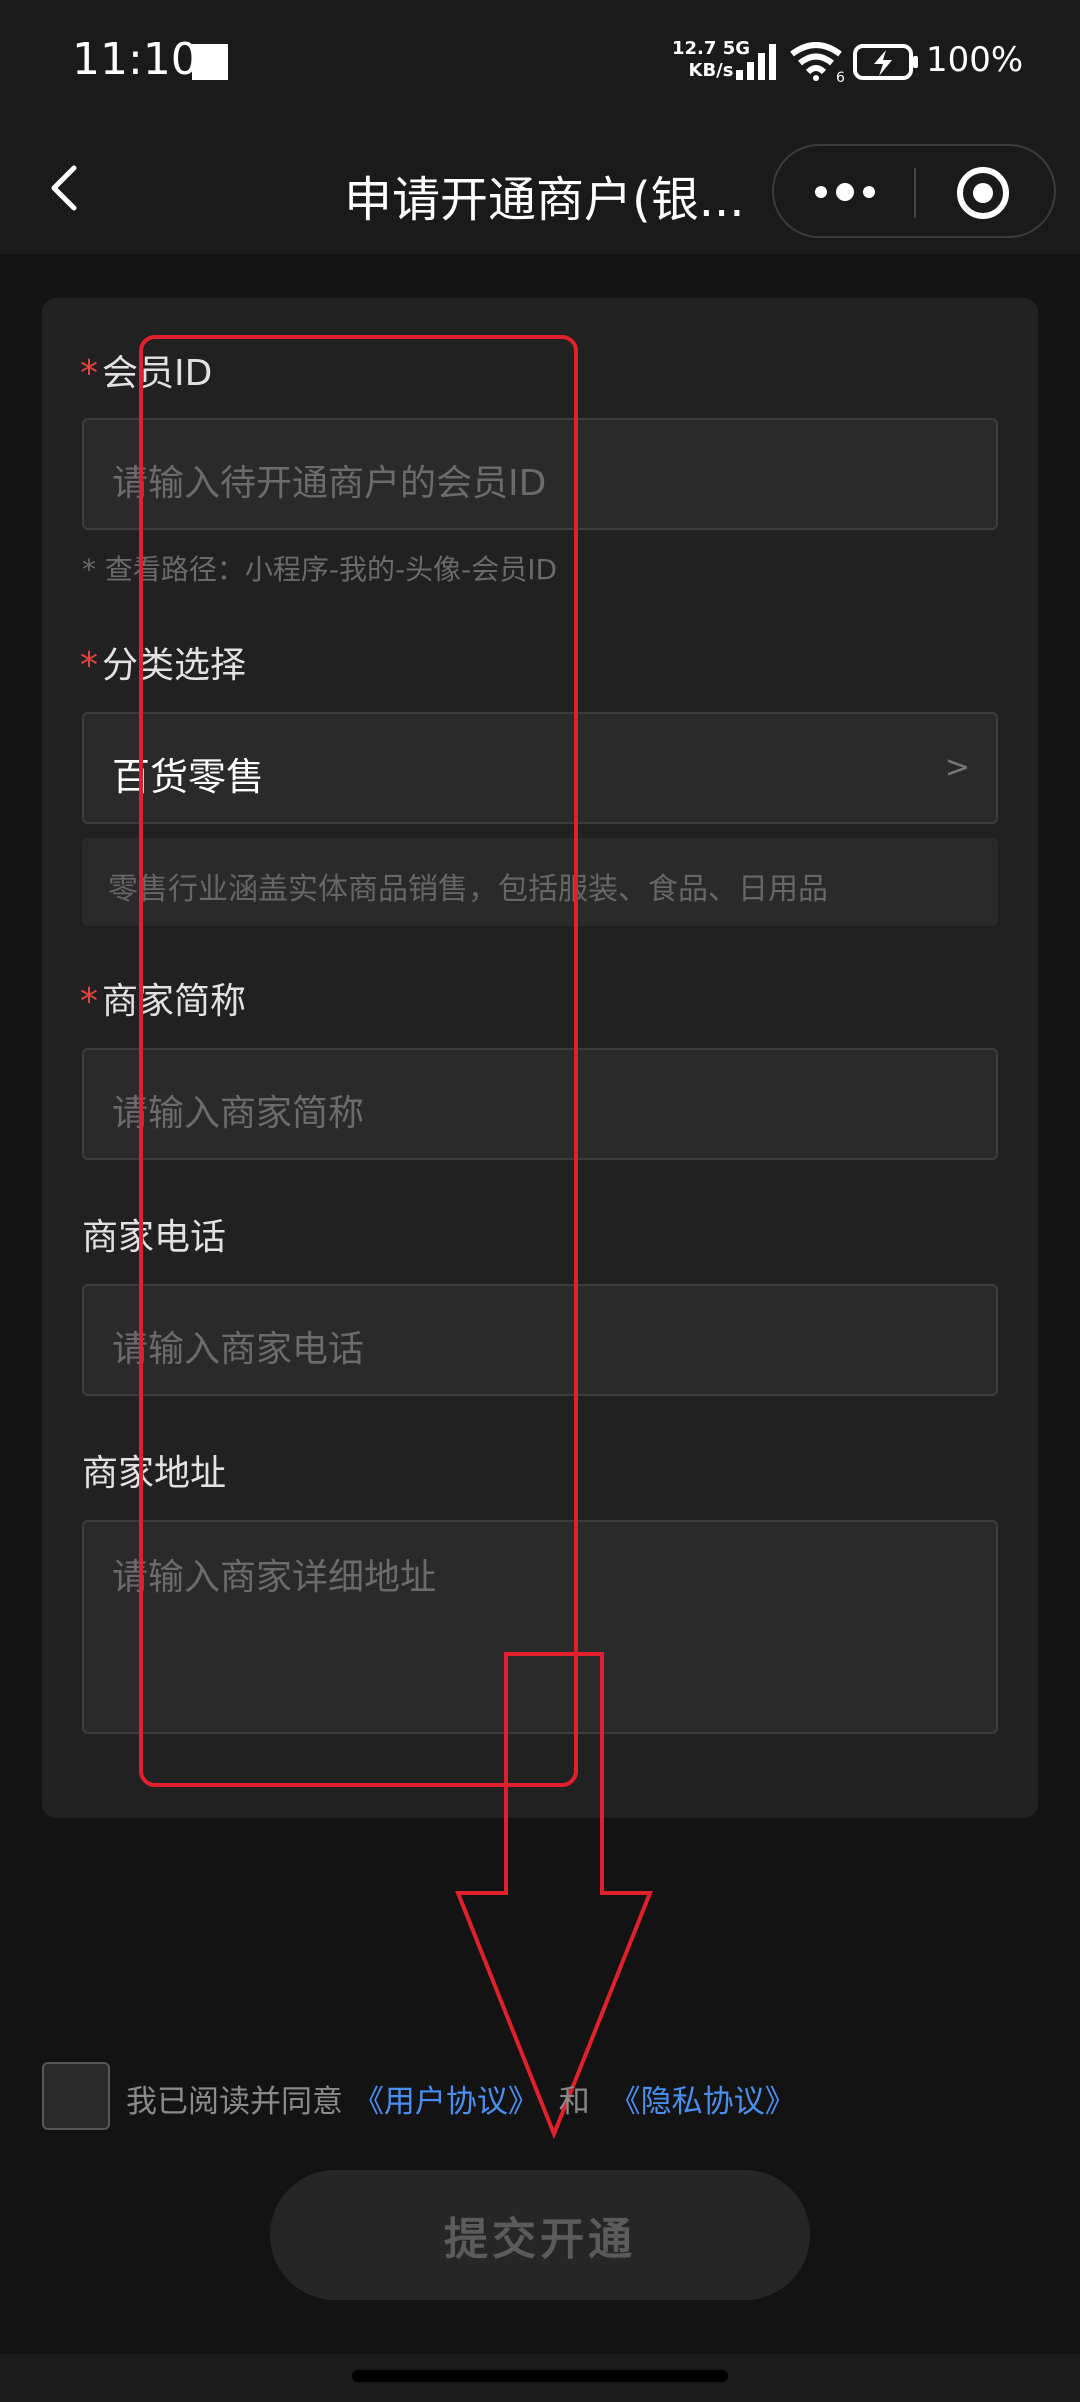 The width and height of the screenshot is (1080, 2402). What do you see at coordinates (157, 373) in the screenshot?
I see `member-id-label-text: 会员ID` at bounding box center [157, 373].